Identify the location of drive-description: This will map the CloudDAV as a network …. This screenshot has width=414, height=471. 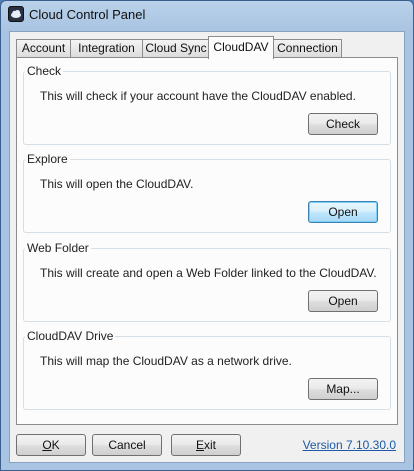
(166, 361).